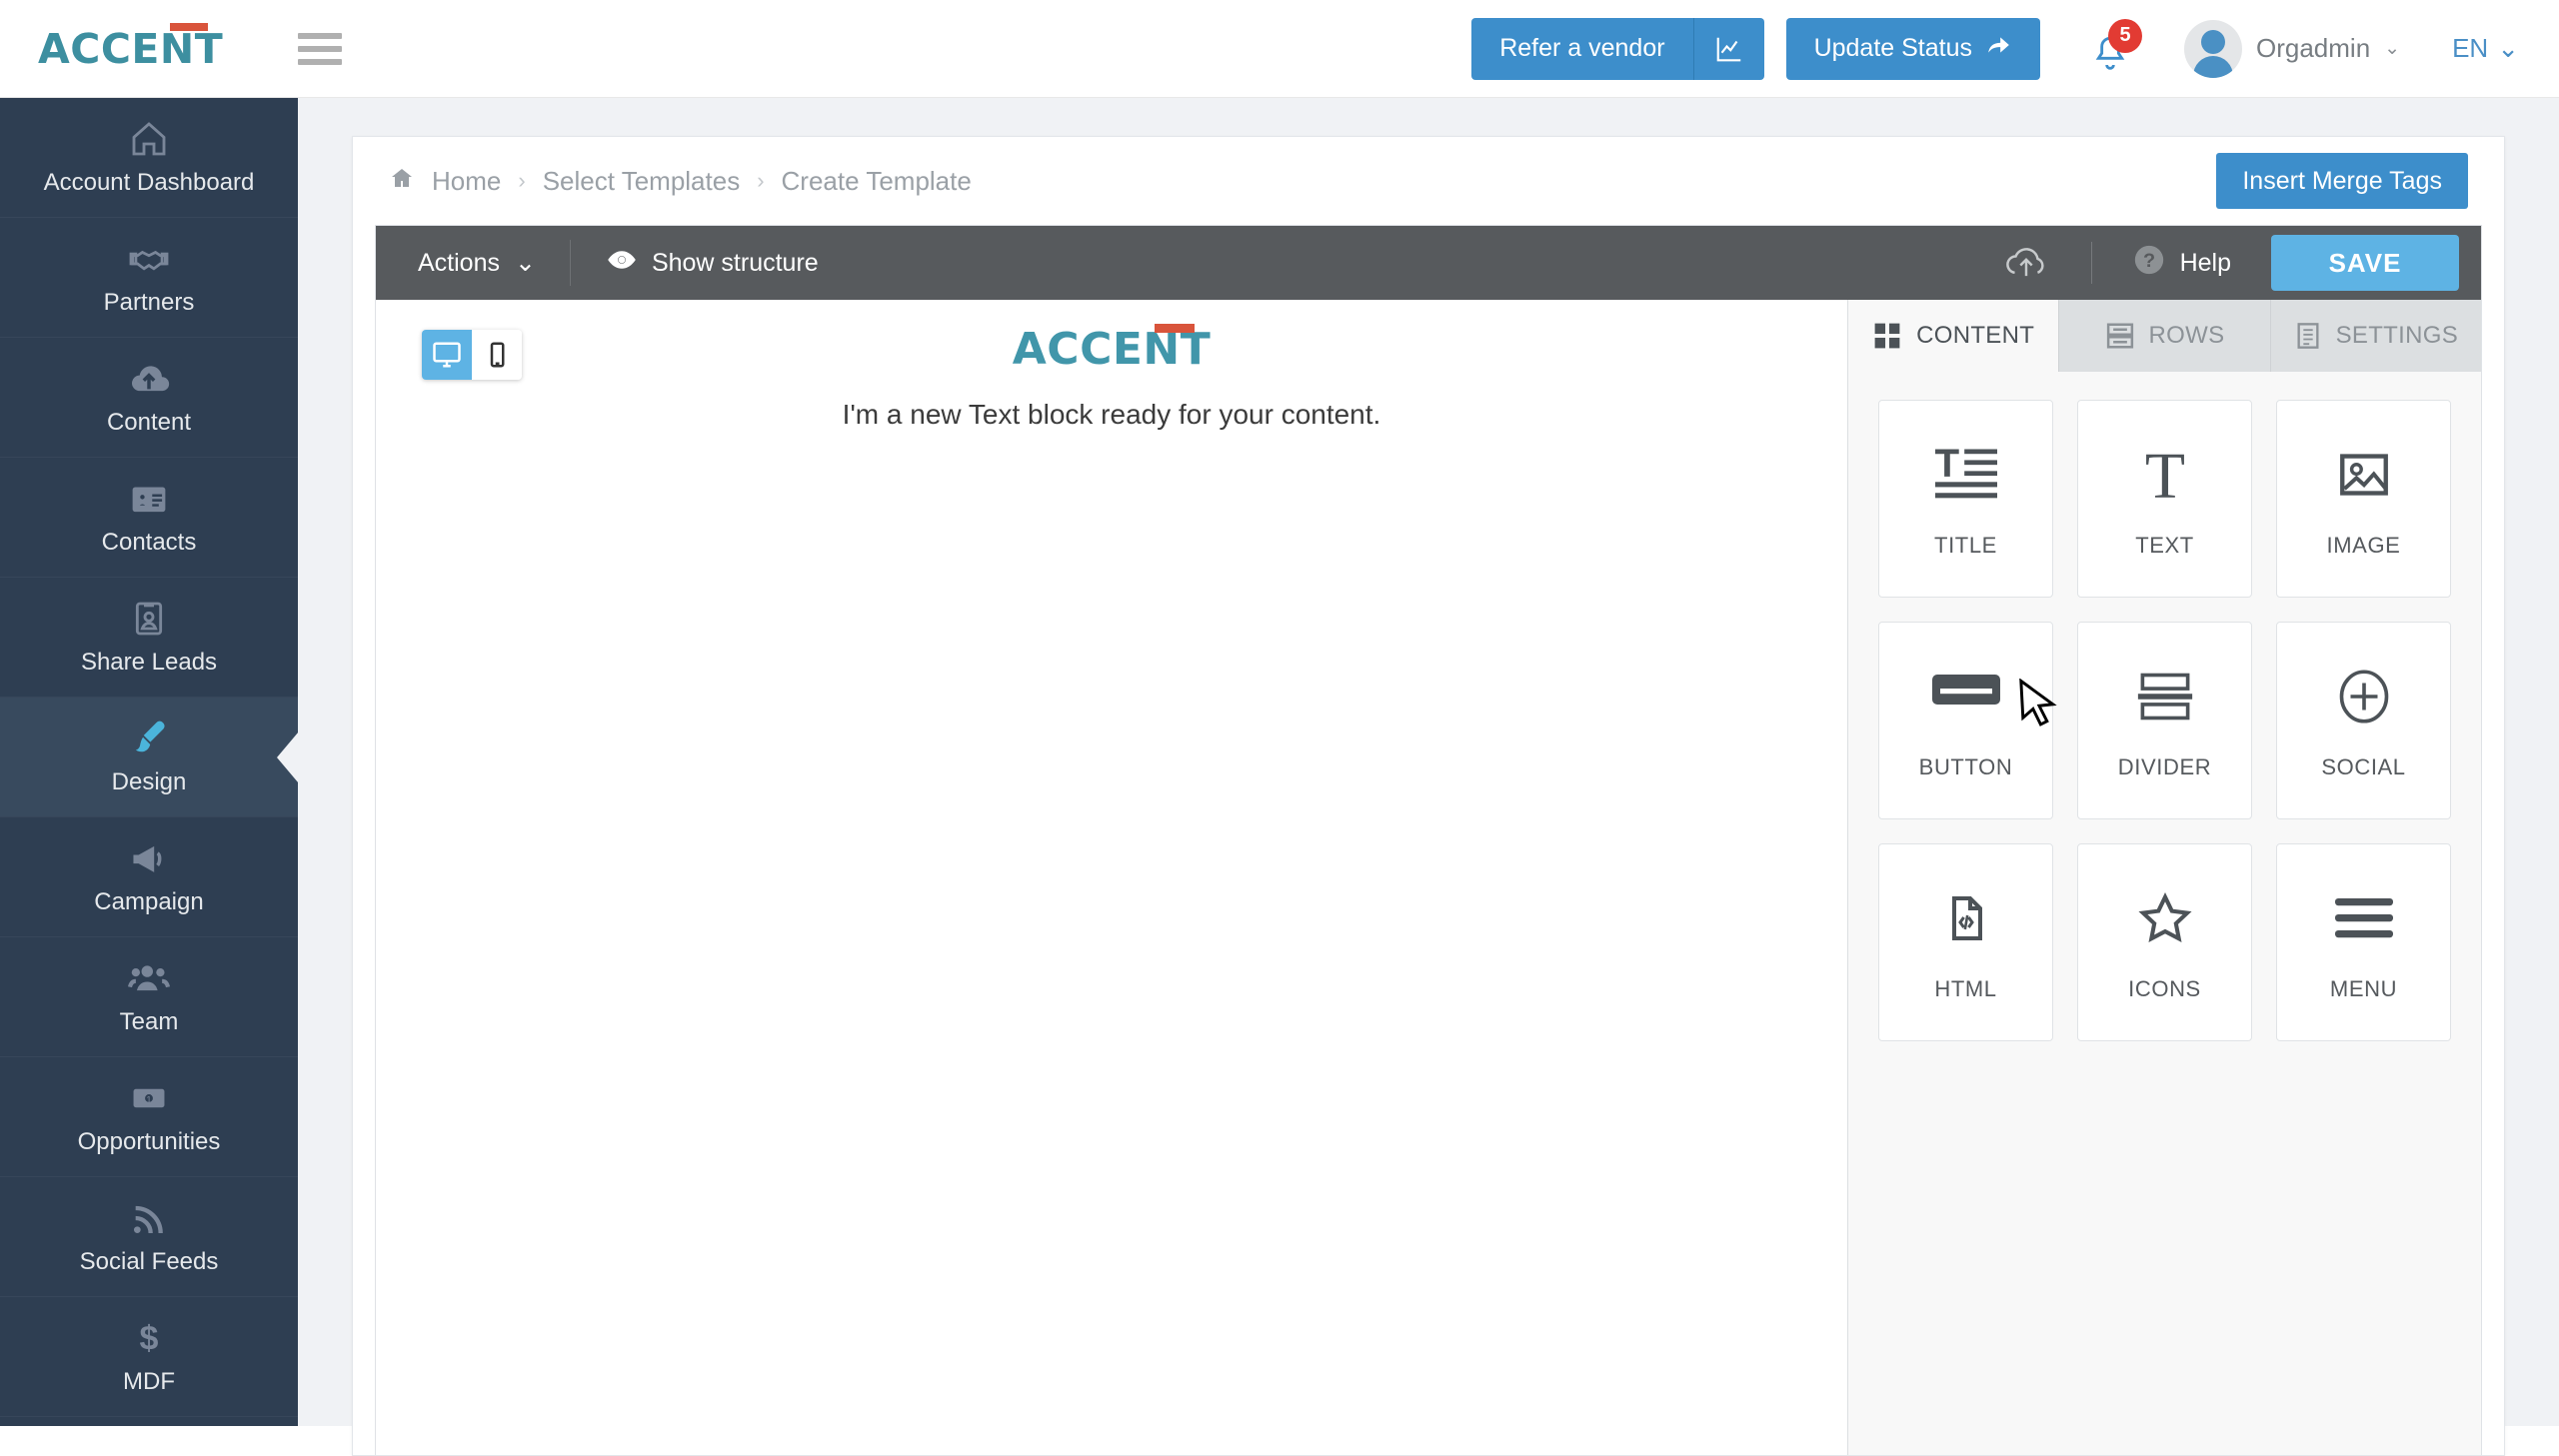  Describe the element at coordinates (1966, 696) in the screenshot. I see `button-icon` at that location.